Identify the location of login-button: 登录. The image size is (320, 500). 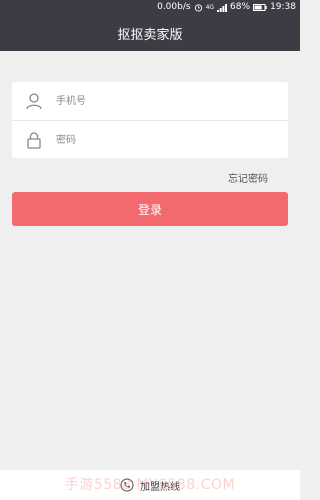
(150, 209).